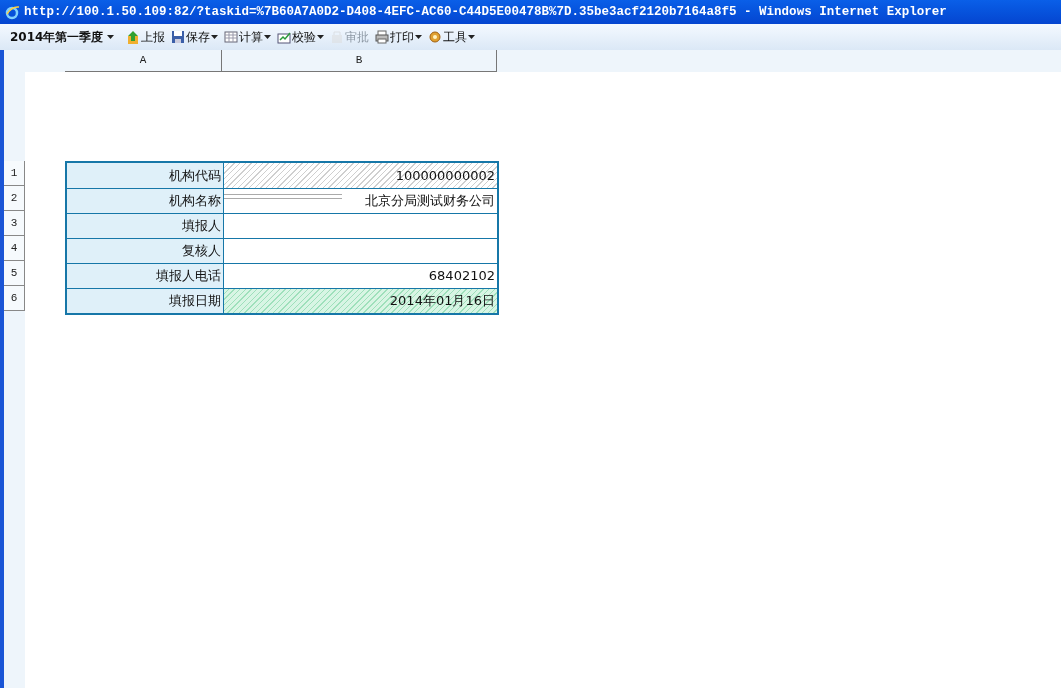 The width and height of the screenshot is (1061, 688). Describe the element at coordinates (360, 175) in the screenshot. I see `field-value-cell: 100000000002` at that location.